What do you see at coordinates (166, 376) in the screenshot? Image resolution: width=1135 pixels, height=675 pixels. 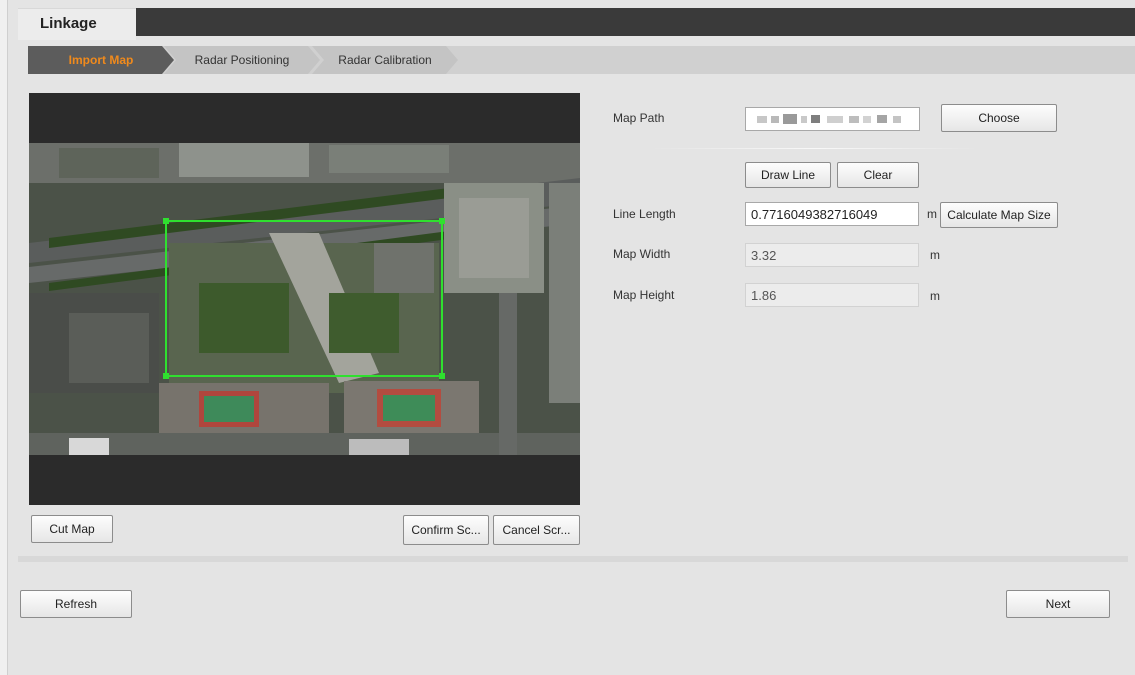 I see `selection-handle-bl` at bounding box center [166, 376].